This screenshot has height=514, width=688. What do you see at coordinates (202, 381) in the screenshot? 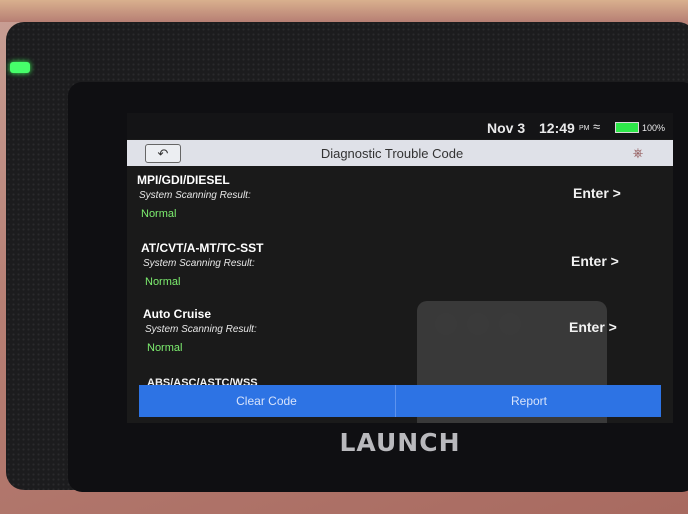
I see `system-name-partial: ABS/ASC/ASTC/WSS` at bounding box center [202, 381].